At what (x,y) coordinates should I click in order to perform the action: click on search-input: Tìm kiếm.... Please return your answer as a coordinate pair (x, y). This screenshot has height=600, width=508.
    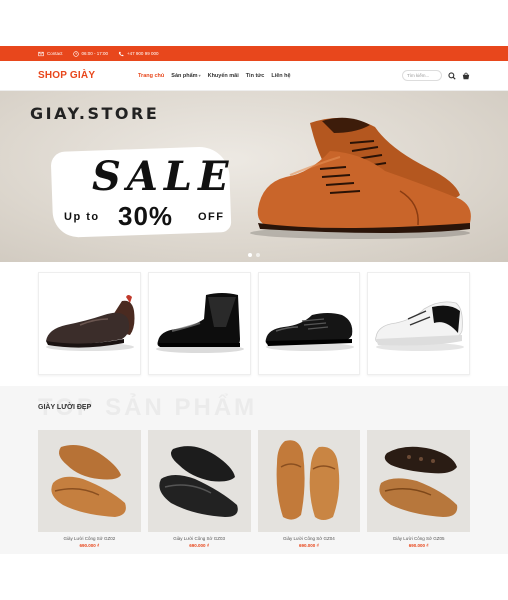
    Looking at the image, I should click on (422, 75).